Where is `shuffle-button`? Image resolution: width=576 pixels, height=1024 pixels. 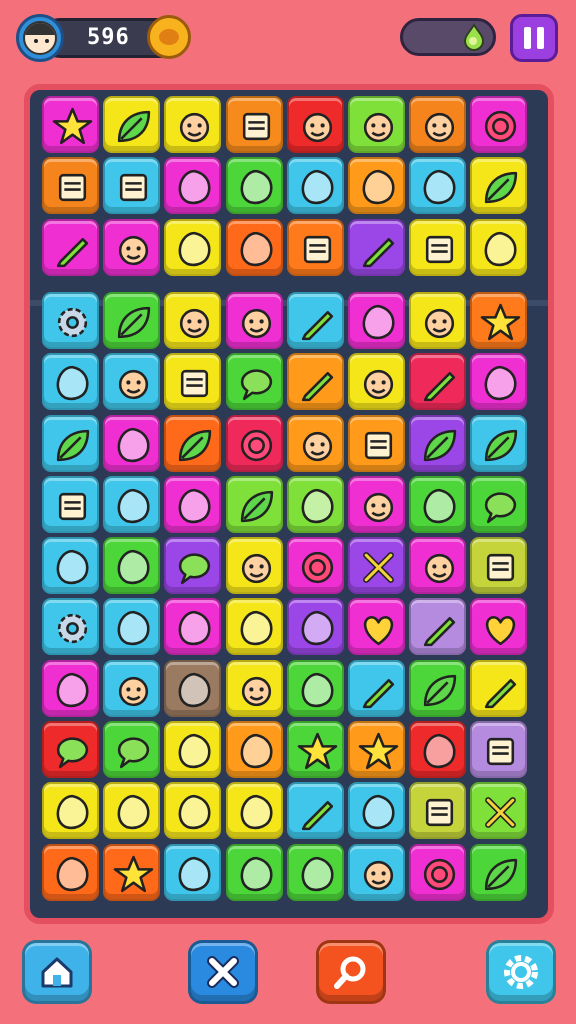
shuffle-button is located at coordinates (223, 972).